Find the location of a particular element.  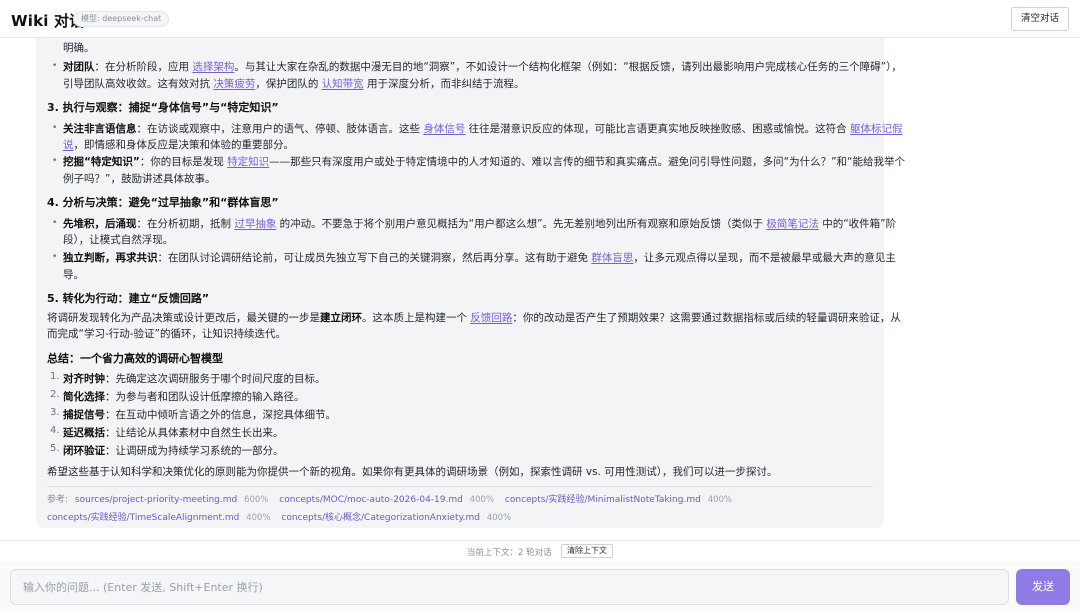

question-input is located at coordinates (509, 587).